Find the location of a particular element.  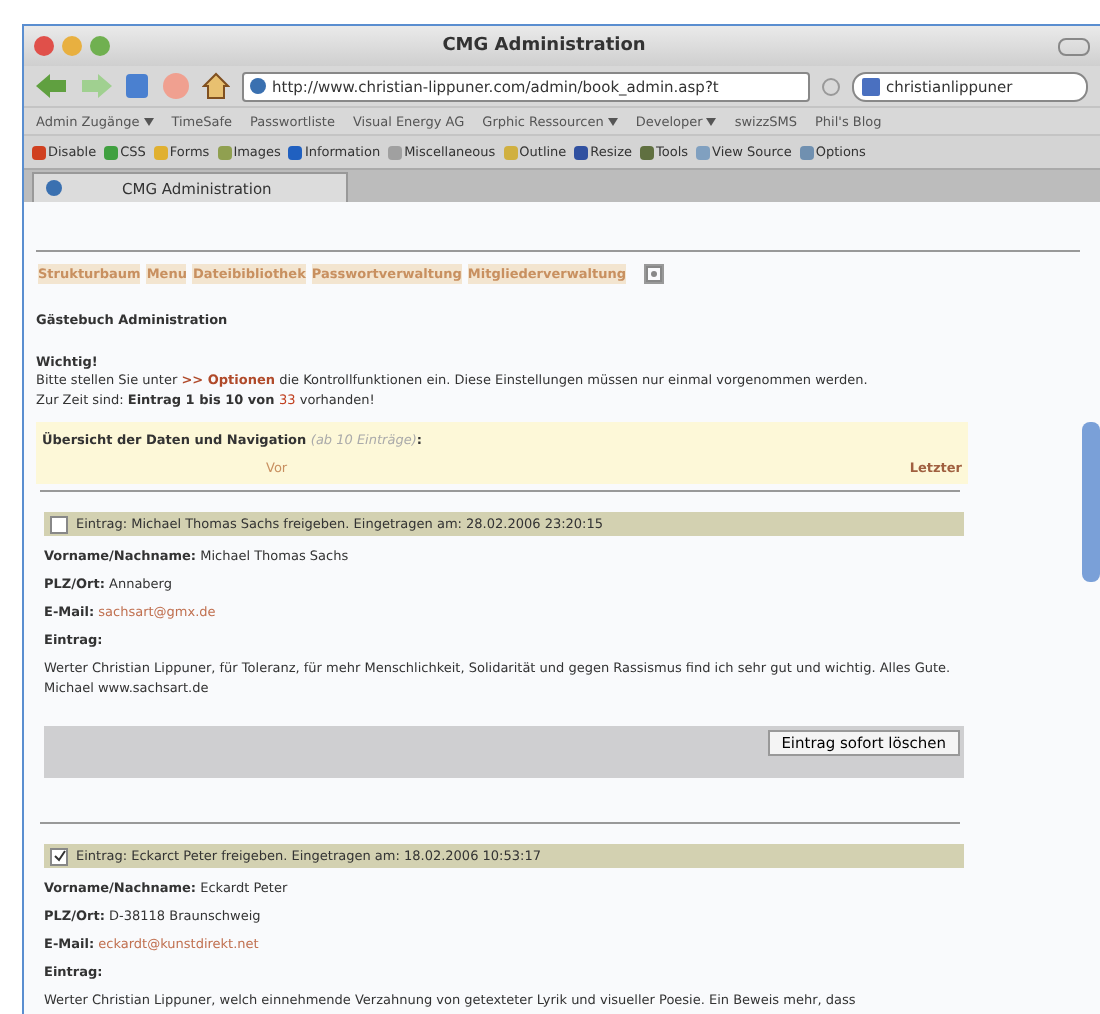

circle-icon is located at coordinates (831, 86).